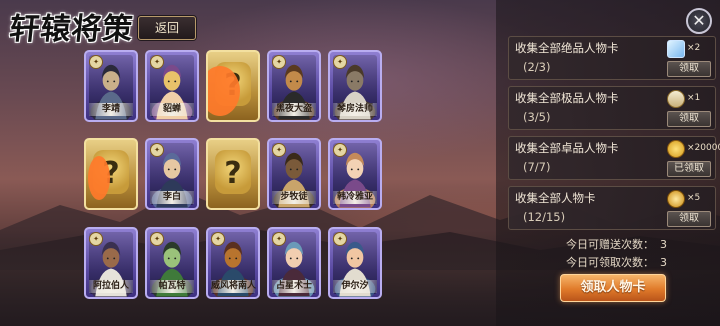 The image size is (720, 326). Describe the element at coordinates (694, 48) in the screenshot. I see `reward-count: ×2` at that location.